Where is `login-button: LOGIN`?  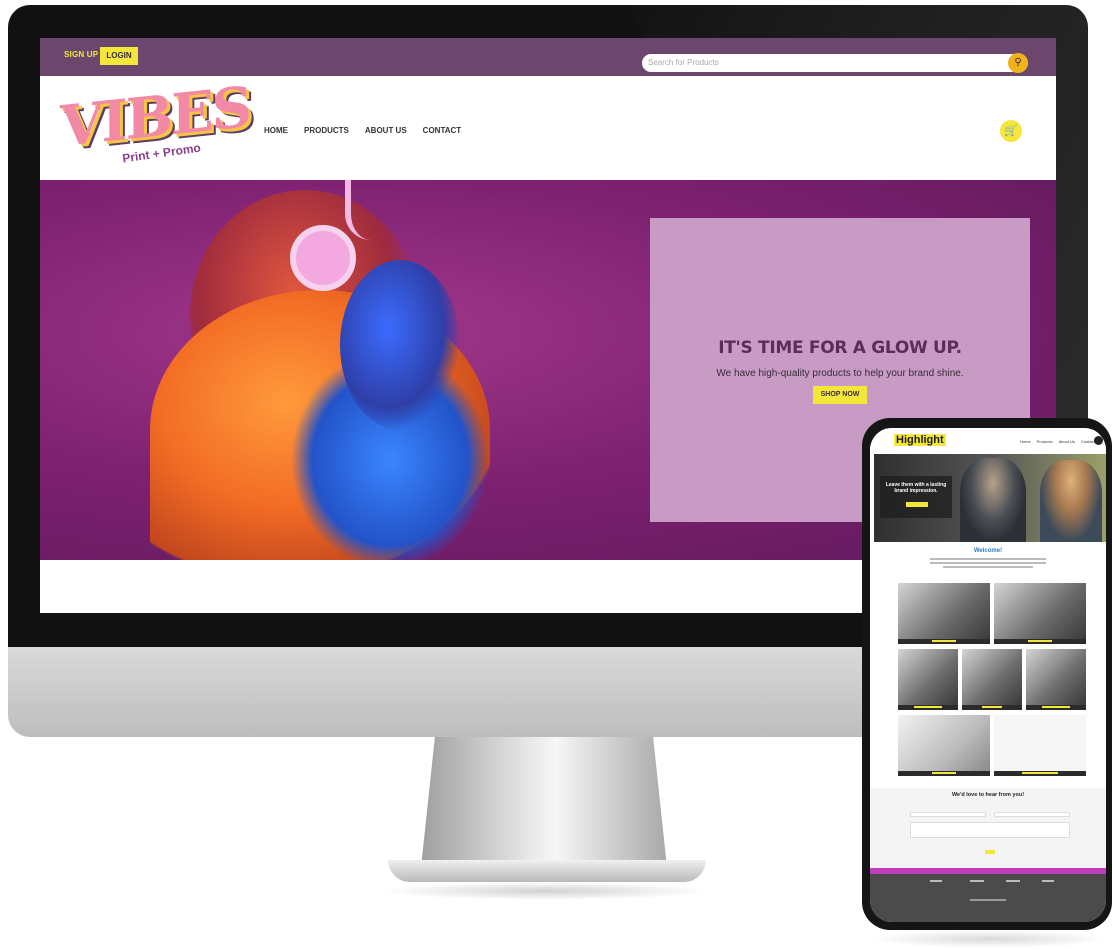 login-button: LOGIN is located at coordinates (119, 56).